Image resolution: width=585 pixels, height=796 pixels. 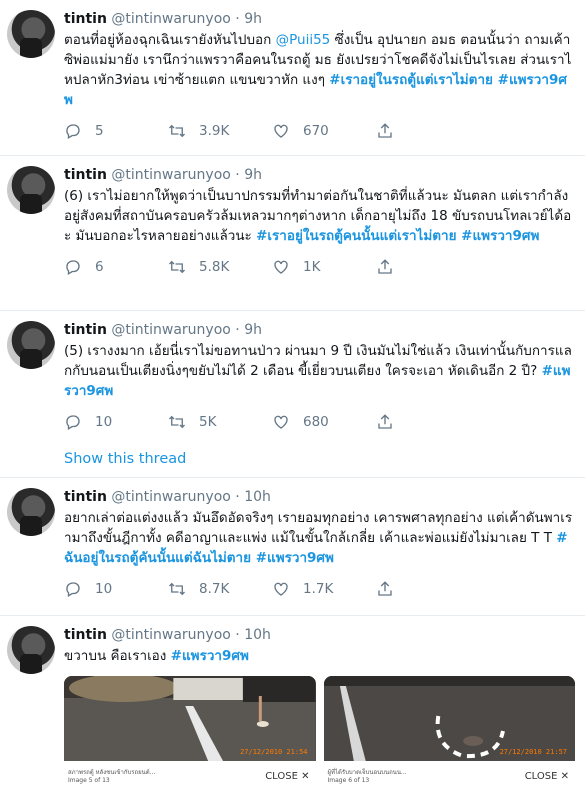 What do you see at coordinates (318, 589) in the screenshot?
I see `like-count: 1.7K` at bounding box center [318, 589].